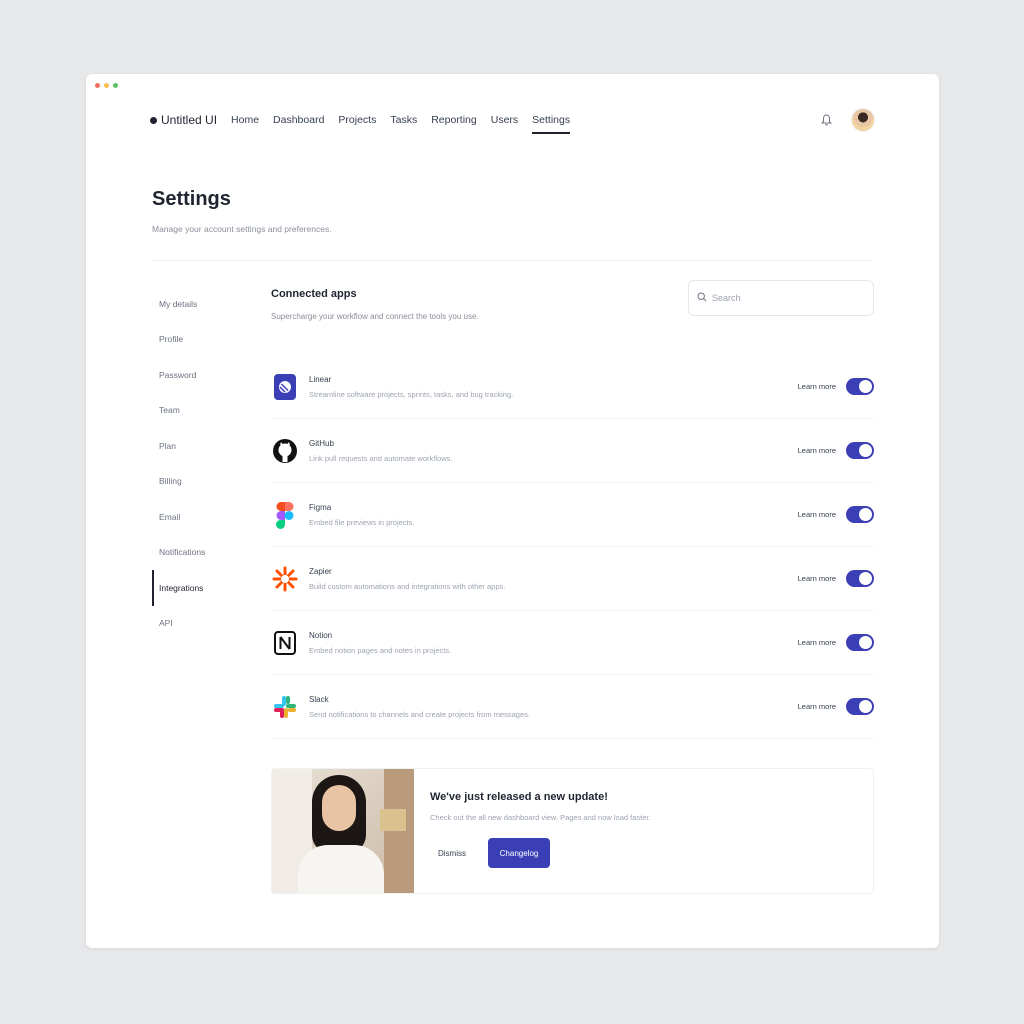  What do you see at coordinates (197, 482) in the screenshot?
I see `side-item-billing: Billing` at bounding box center [197, 482].